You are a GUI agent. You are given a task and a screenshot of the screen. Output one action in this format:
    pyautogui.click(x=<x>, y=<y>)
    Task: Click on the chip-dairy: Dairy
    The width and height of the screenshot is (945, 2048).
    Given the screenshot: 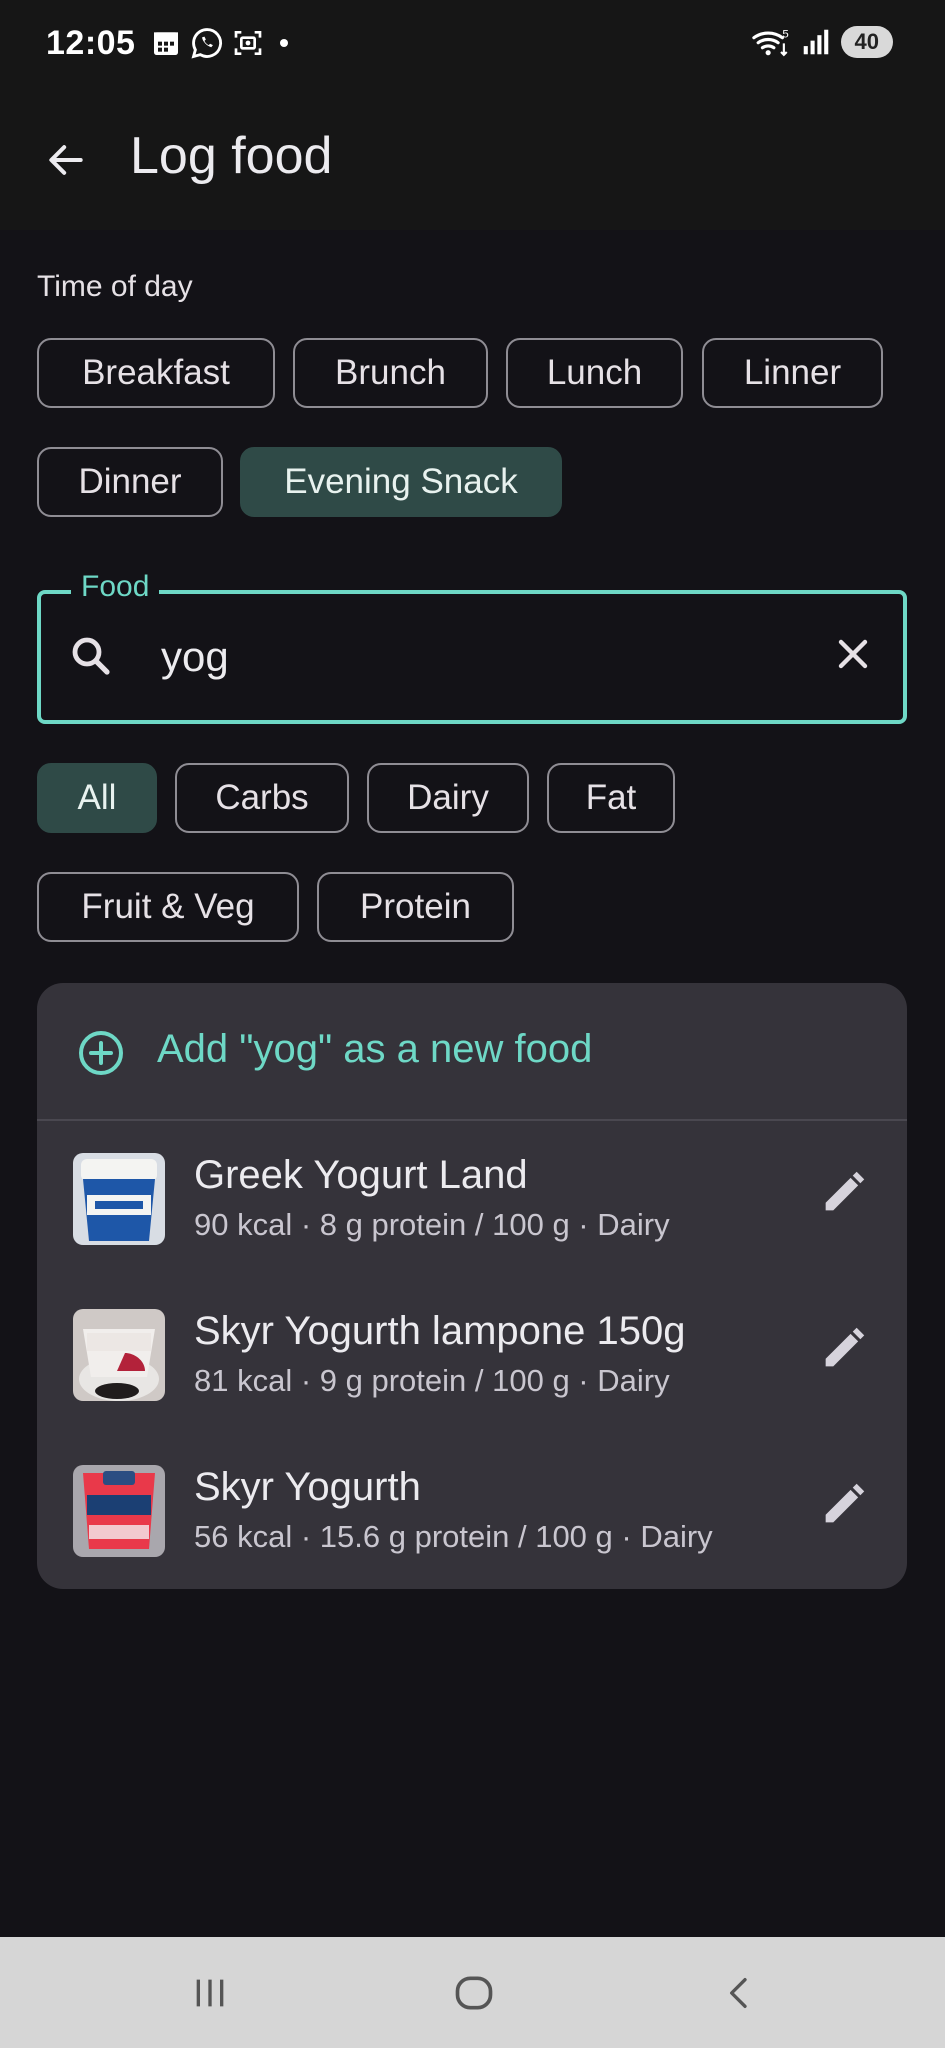 What is the action you would take?
    pyautogui.click(x=448, y=798)
    